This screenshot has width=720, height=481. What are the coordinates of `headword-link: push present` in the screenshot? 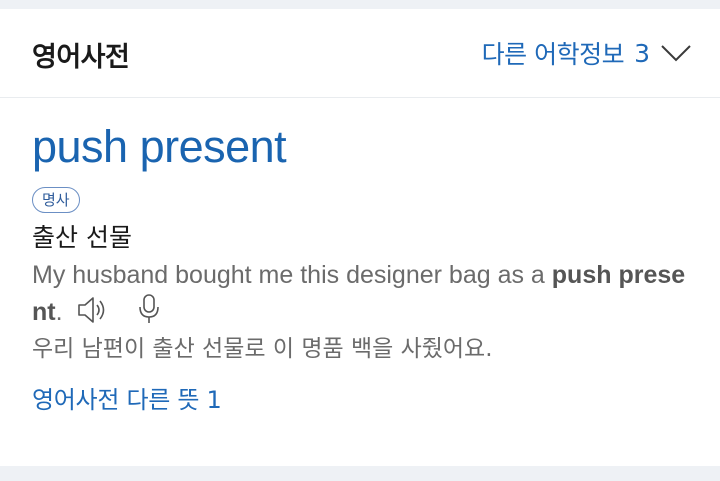 It's located at (362, 147).